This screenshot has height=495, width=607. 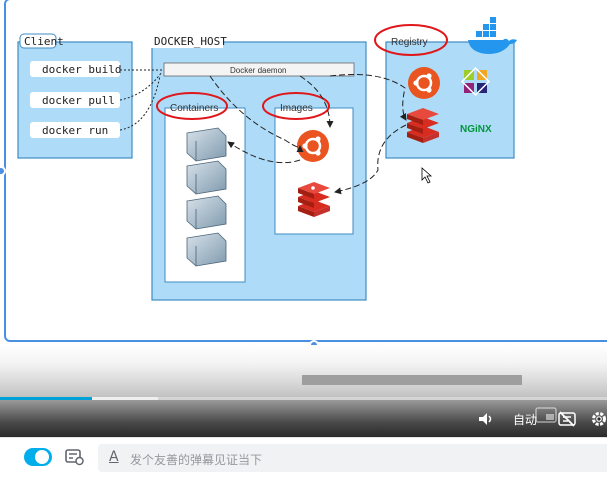 What do you see at coordinates (196, 460) in the screenshot?
I see `danmaku-input-placeholder: 发个友善的弹幕见证当下` at bounding box center [196, 460].